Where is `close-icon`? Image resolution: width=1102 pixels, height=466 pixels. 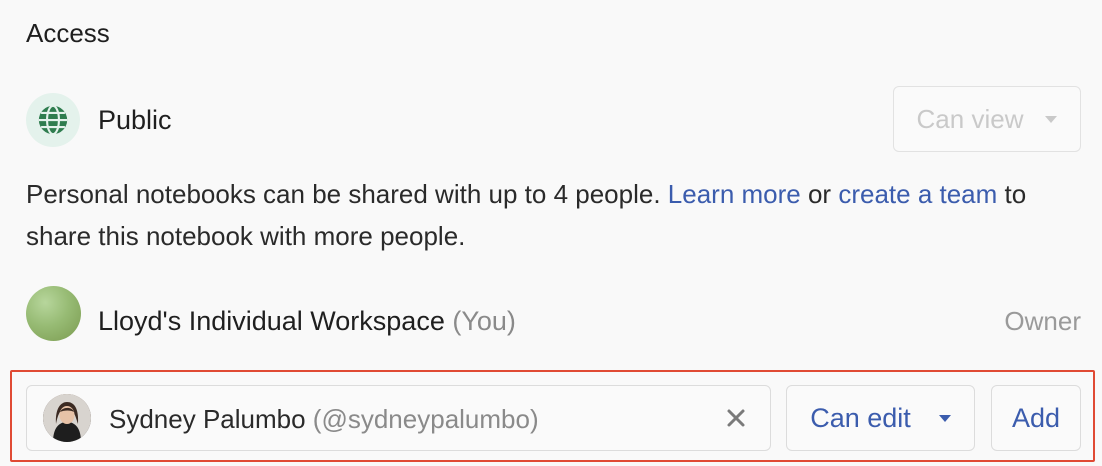 close-icon is located at coordinates (736, 418).